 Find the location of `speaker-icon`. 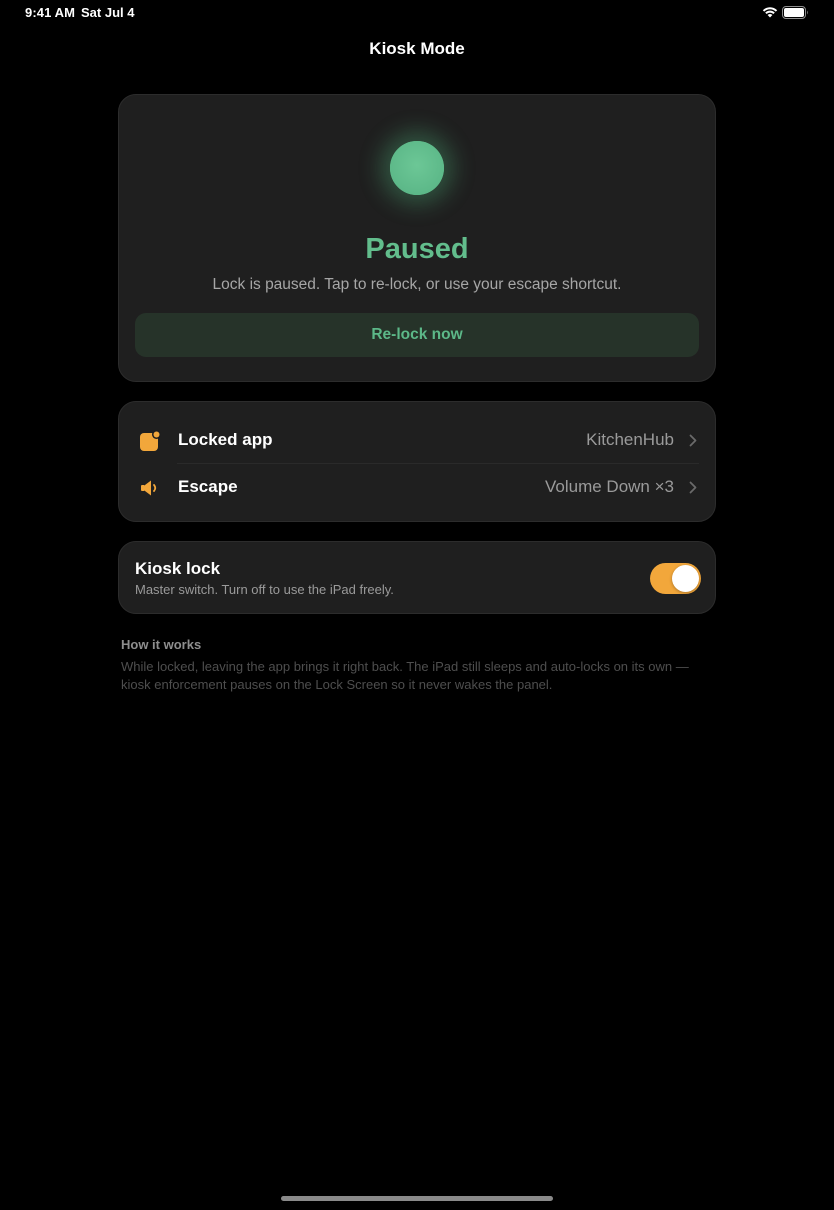

speaker-icon is located at coordinates (149, 488).